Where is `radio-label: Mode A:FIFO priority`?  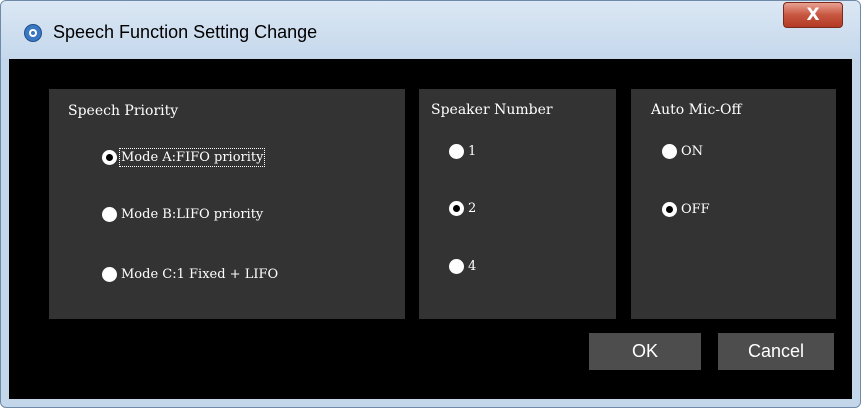
radio-label: Mode A:FIFO priority is located at coordinates (192, 157).